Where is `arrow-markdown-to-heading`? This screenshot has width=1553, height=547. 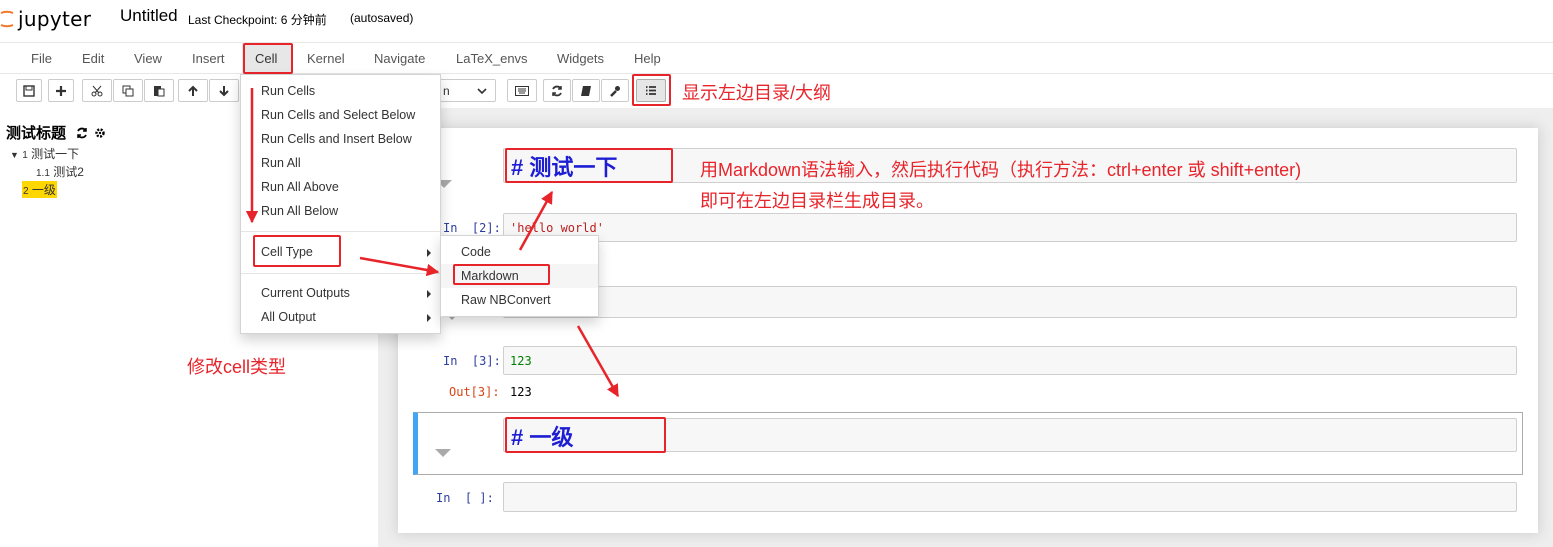 arrow-markdown-to-heading is located at coordinates (536, 220).